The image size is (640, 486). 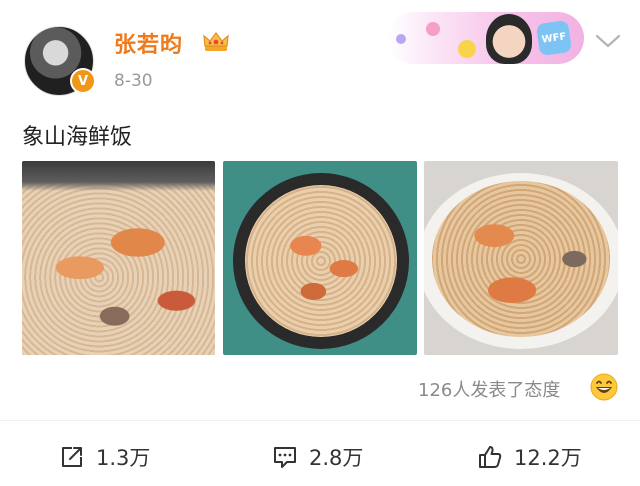 What do you see at coordinates (72, 457) in the screenshot?
I see `share-icon` at bounding box center [72, 457].